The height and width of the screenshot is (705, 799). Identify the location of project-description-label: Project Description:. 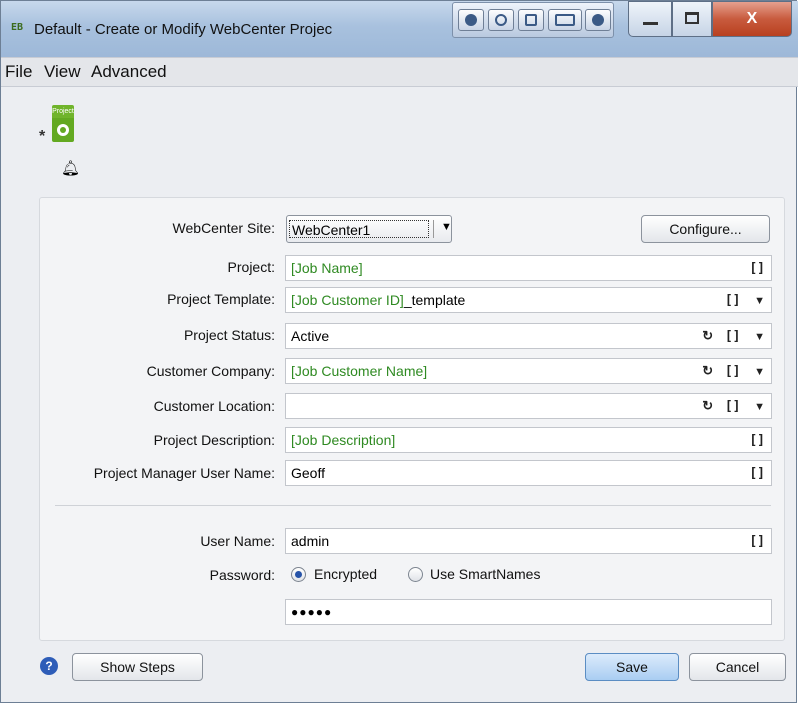
(214, 440).